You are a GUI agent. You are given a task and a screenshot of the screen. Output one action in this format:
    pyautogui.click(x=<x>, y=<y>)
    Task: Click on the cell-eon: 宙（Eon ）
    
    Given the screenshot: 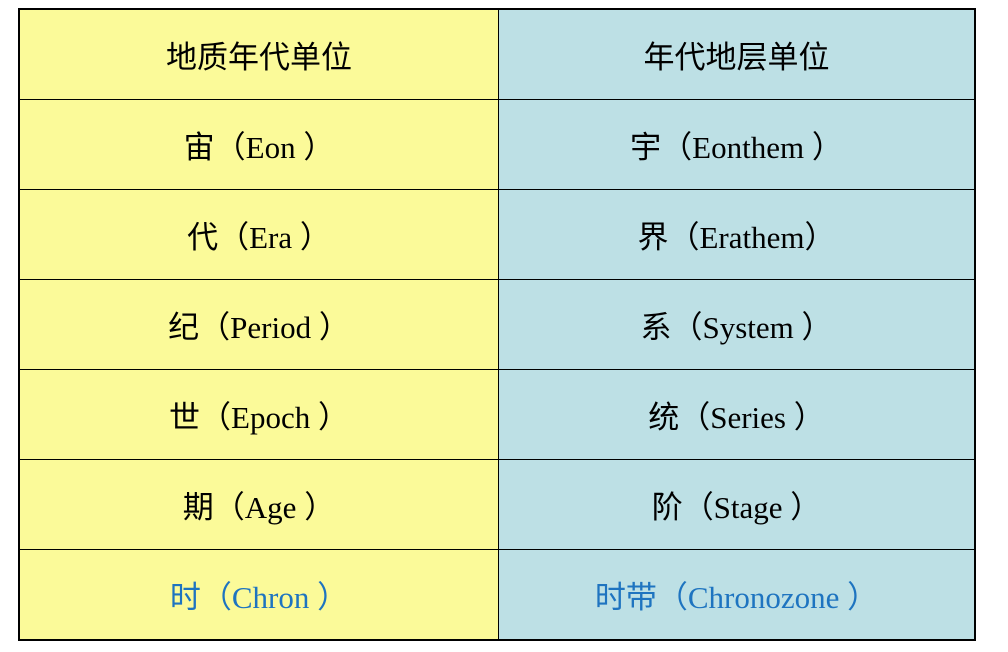 What is the action you would take?
    pyautogui.click(x=259, y=145)
    